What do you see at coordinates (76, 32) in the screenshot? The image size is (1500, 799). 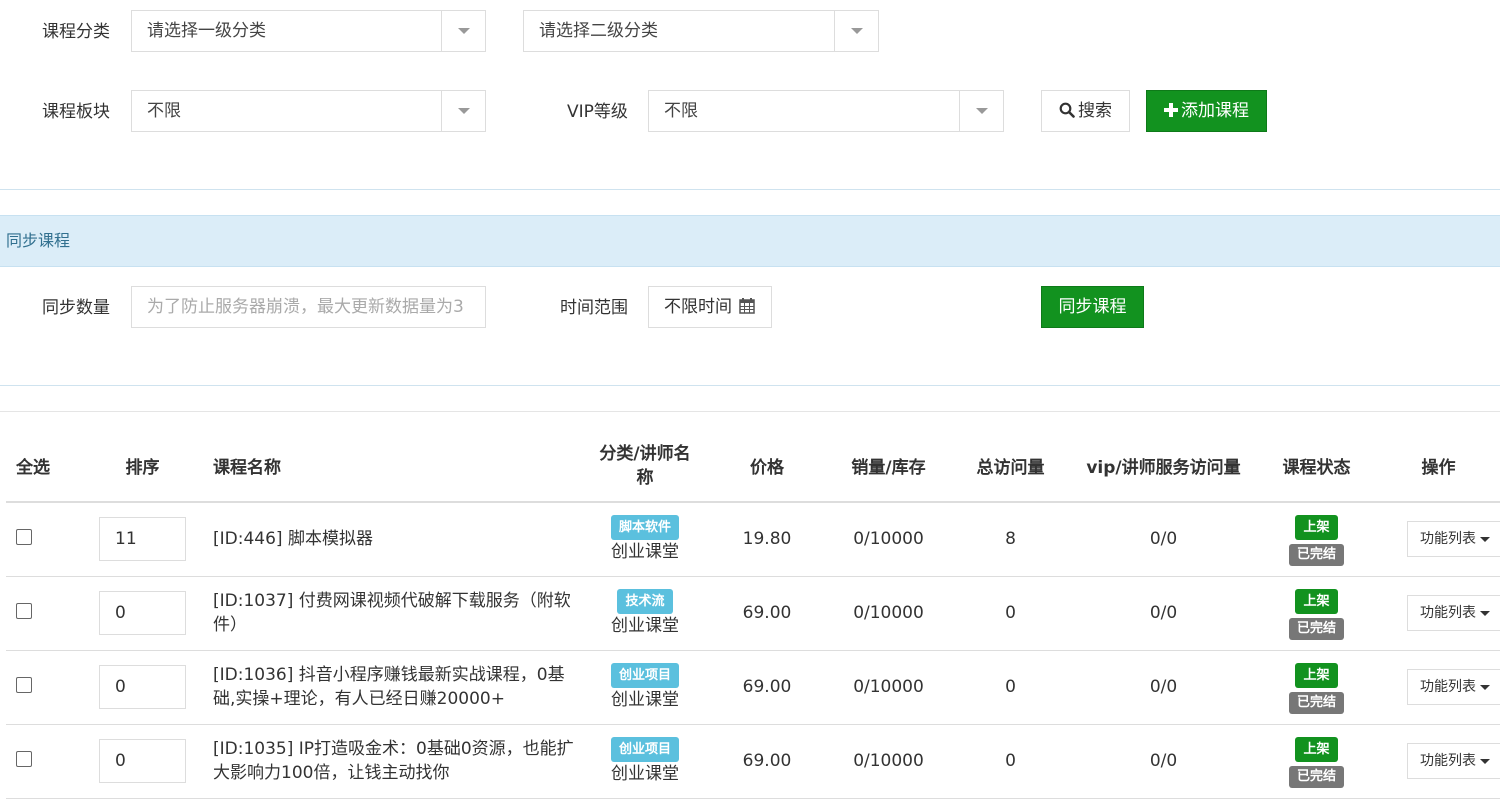 I see `category-label: 课程分类` at bounding box center [76, 32].